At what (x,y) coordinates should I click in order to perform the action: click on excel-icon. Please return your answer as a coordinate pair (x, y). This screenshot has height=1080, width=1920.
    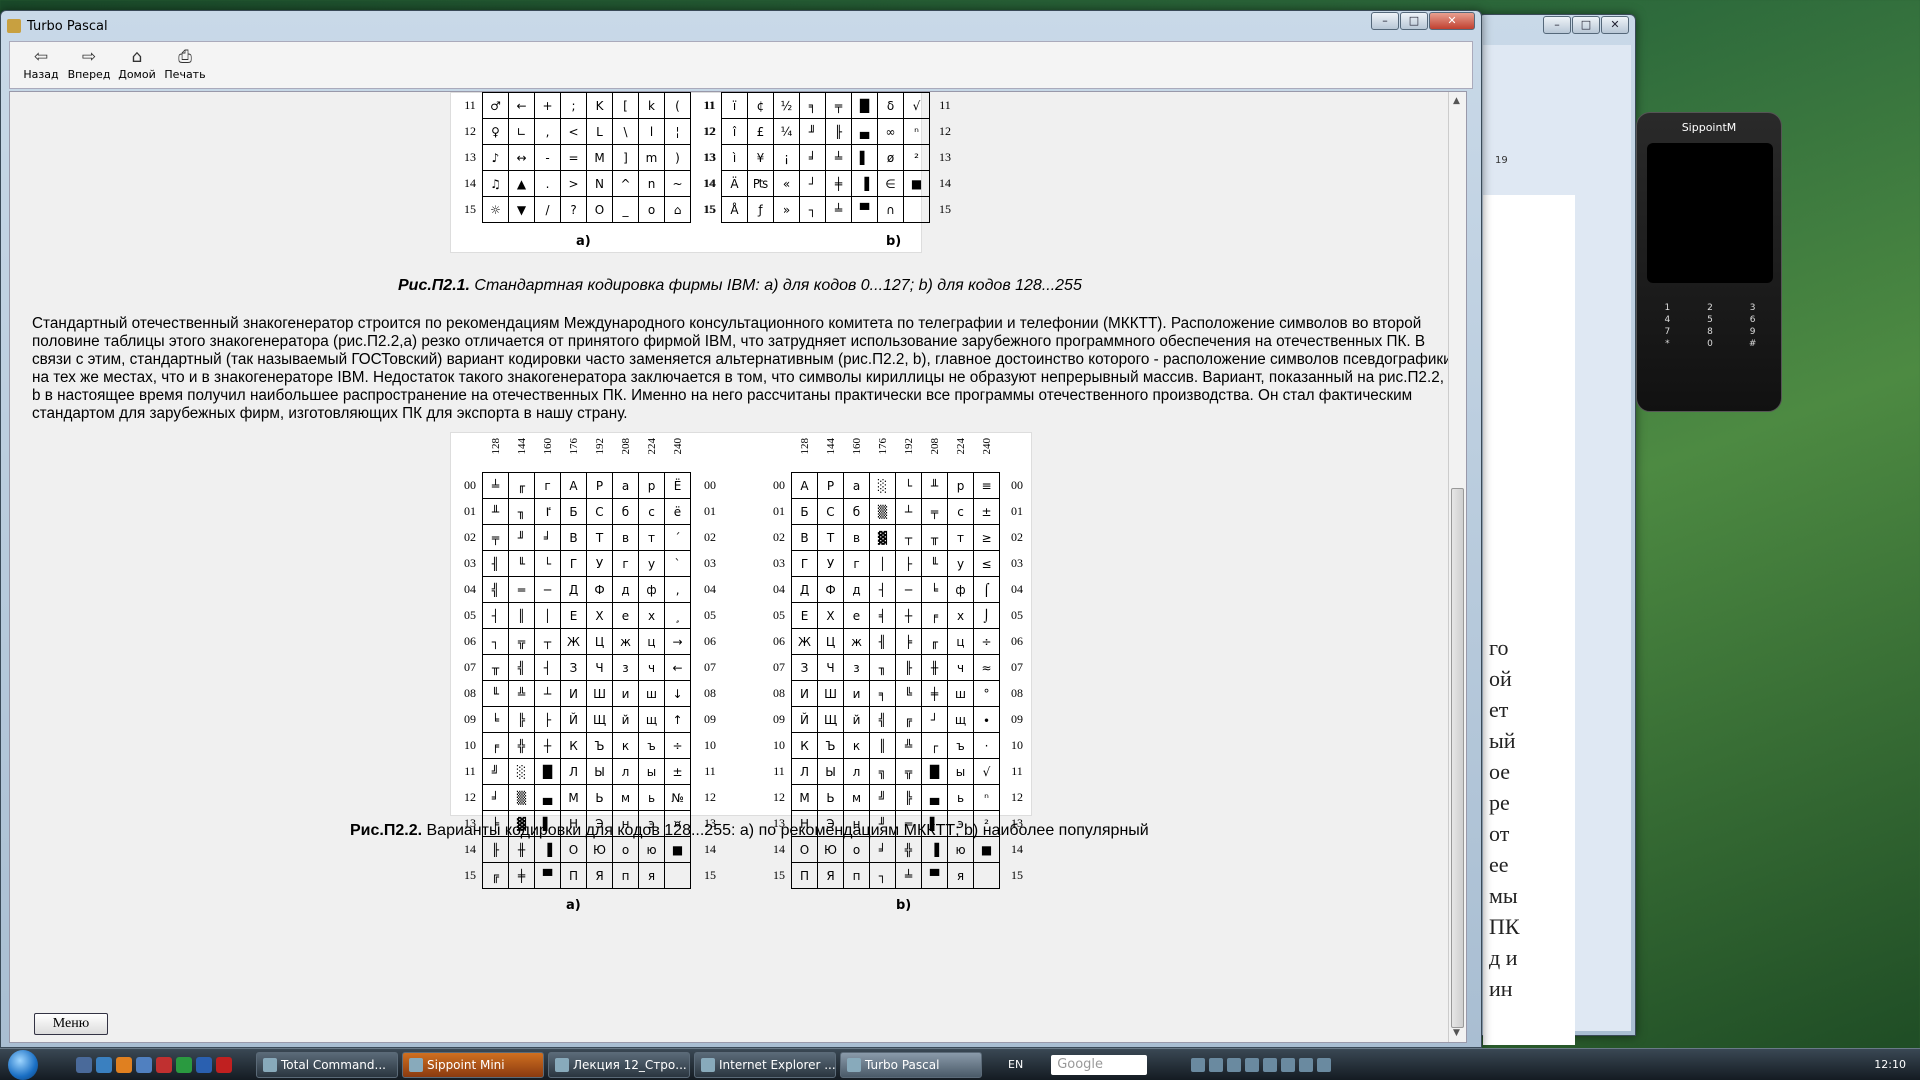
    Looking at the image, I should click on (184, 1064).